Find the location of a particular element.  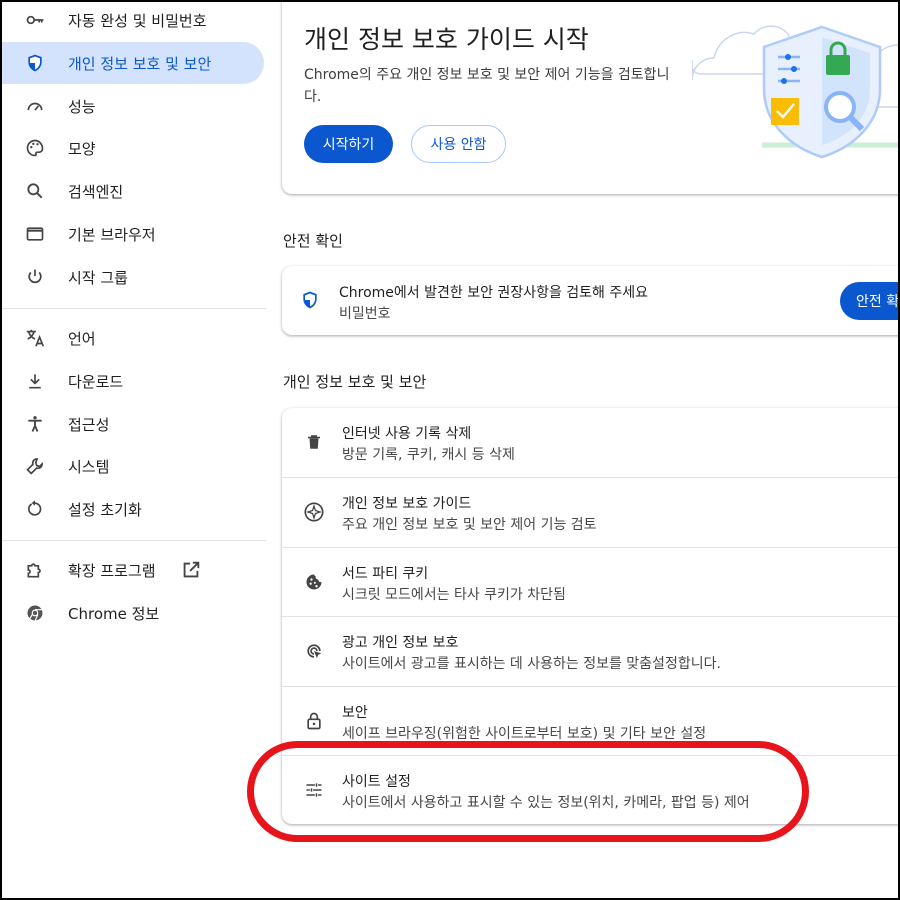

privacy-guide-icon is located at coordinates (314, 512).